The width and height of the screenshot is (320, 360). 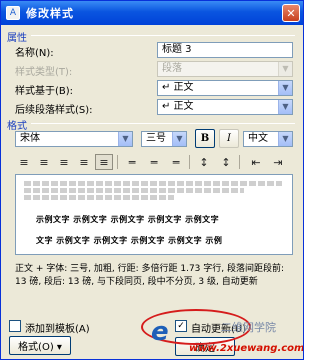 What do you see at coordinates (57, 329) in the screenshot?
I see `add-to-template-label: 添加到模板(A)` at bounding box center [57, 329].